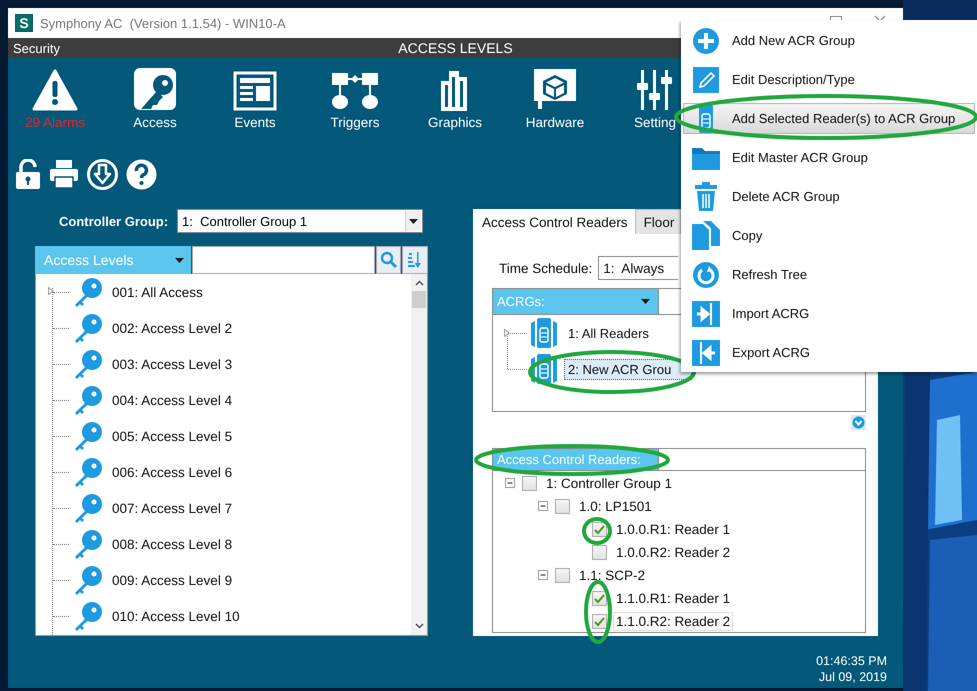 Image resolution: width=977 pixels, height=691 pixels. Describe the element at coordinates (255, 91) in the screenshot. I see `newspaper-icon` at that location.